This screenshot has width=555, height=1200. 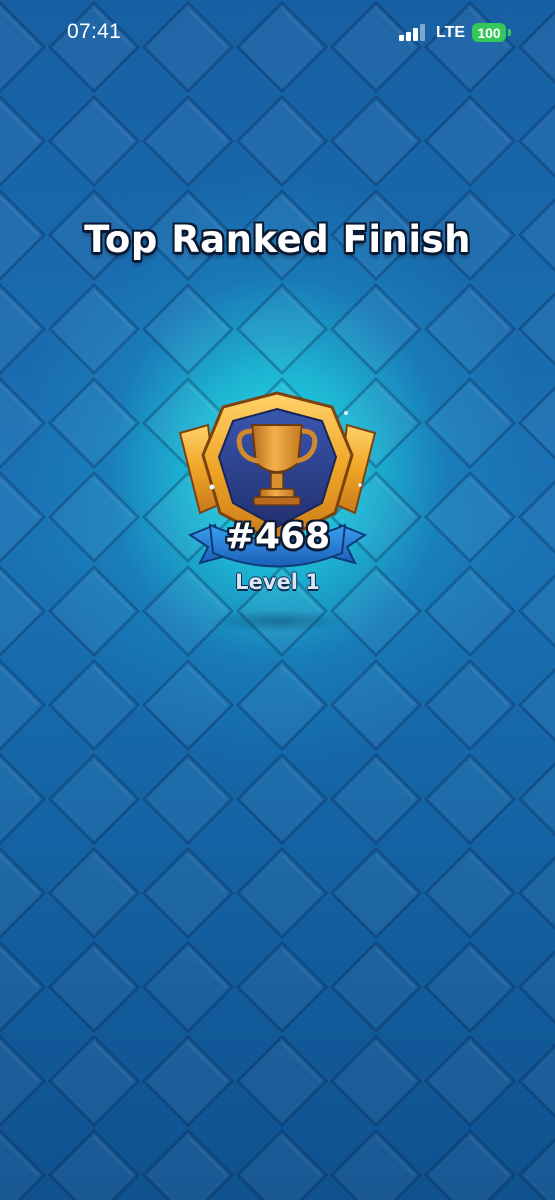 What do you see at coordinates (413, 32) in the screenshot?
I see `signal-strength-icon` at bounding box center [413, 32].